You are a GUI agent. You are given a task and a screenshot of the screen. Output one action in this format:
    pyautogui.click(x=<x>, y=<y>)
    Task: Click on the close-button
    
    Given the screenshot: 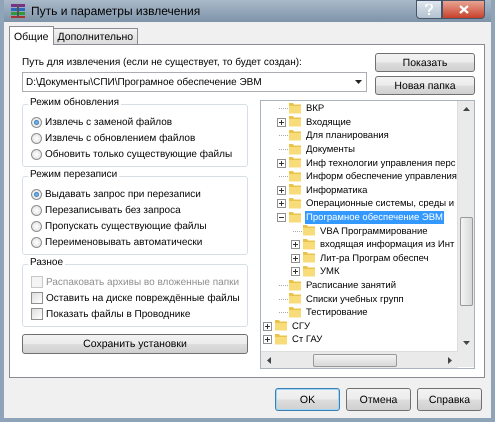 What is the action you would take?
    pyautogui.click(x=463, y=9)
    